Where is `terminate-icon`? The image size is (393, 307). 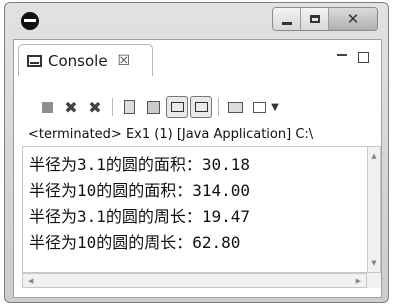 terminate-icon is located at coordinates (47, 107).